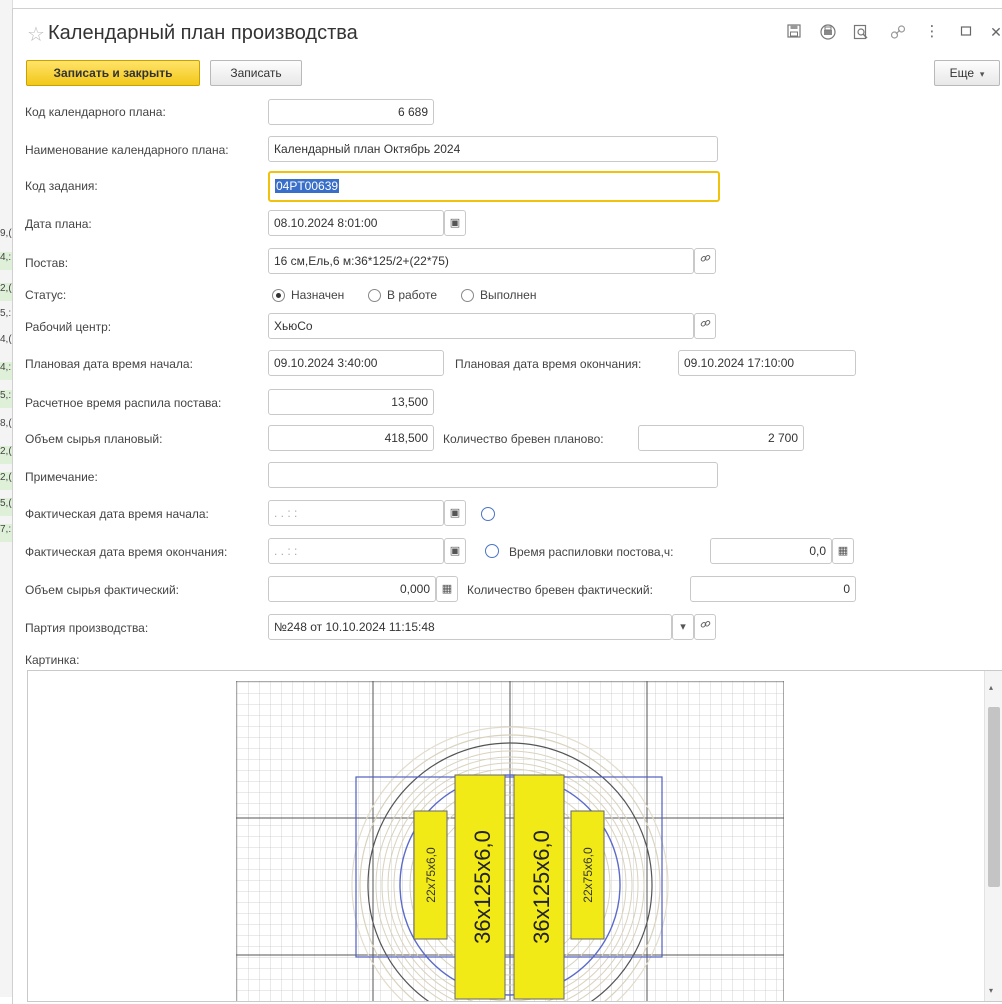 This screenshot has width=1002, height=1004. Describe the element at coordinates (6, 507) in the screenshot. I see `background-row: 5,(` at that location.